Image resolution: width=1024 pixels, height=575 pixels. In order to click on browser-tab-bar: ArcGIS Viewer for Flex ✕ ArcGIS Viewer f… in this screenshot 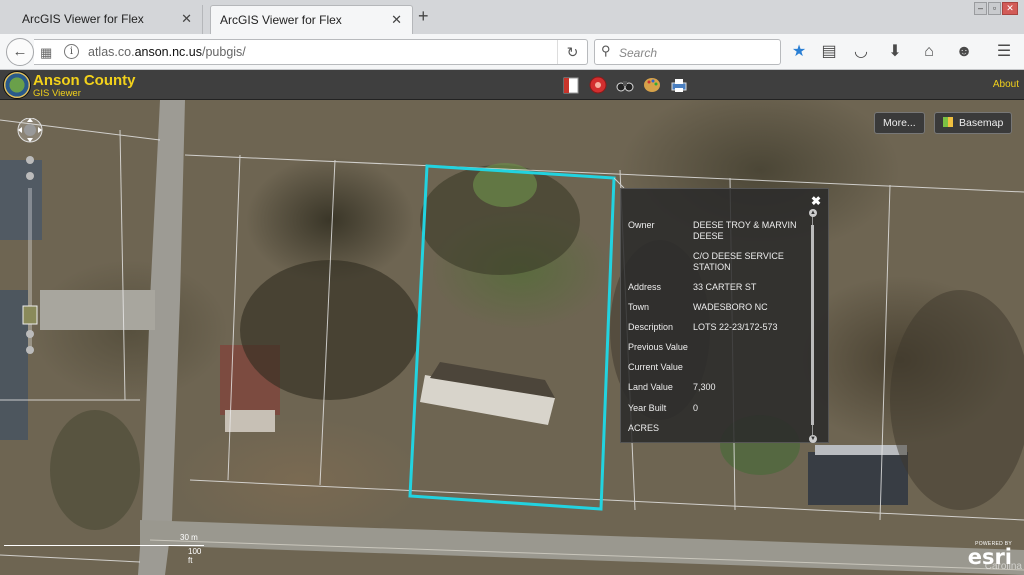, I will do `click(512, 17)`.